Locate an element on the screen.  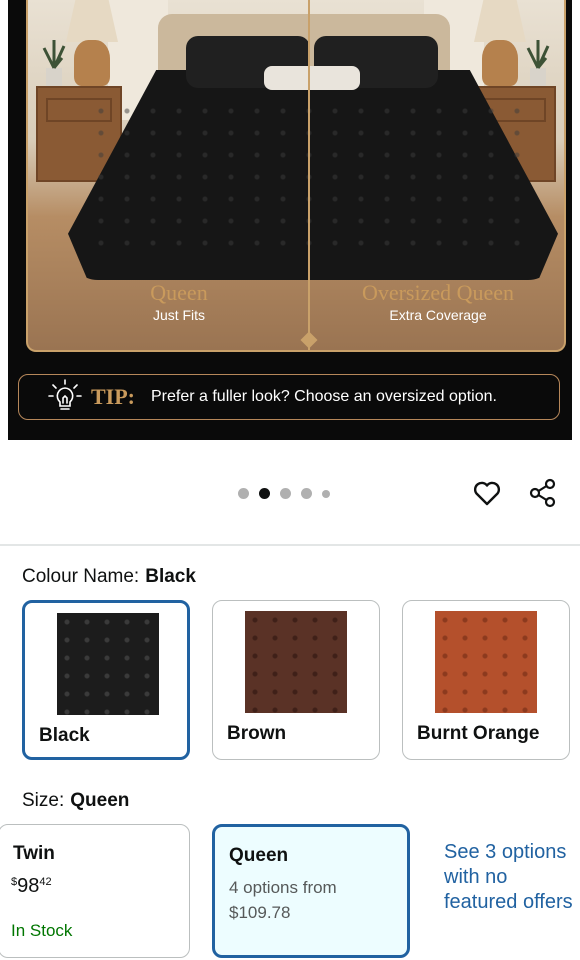
swatch-brown: Brown is located at coordinates (296, 680).